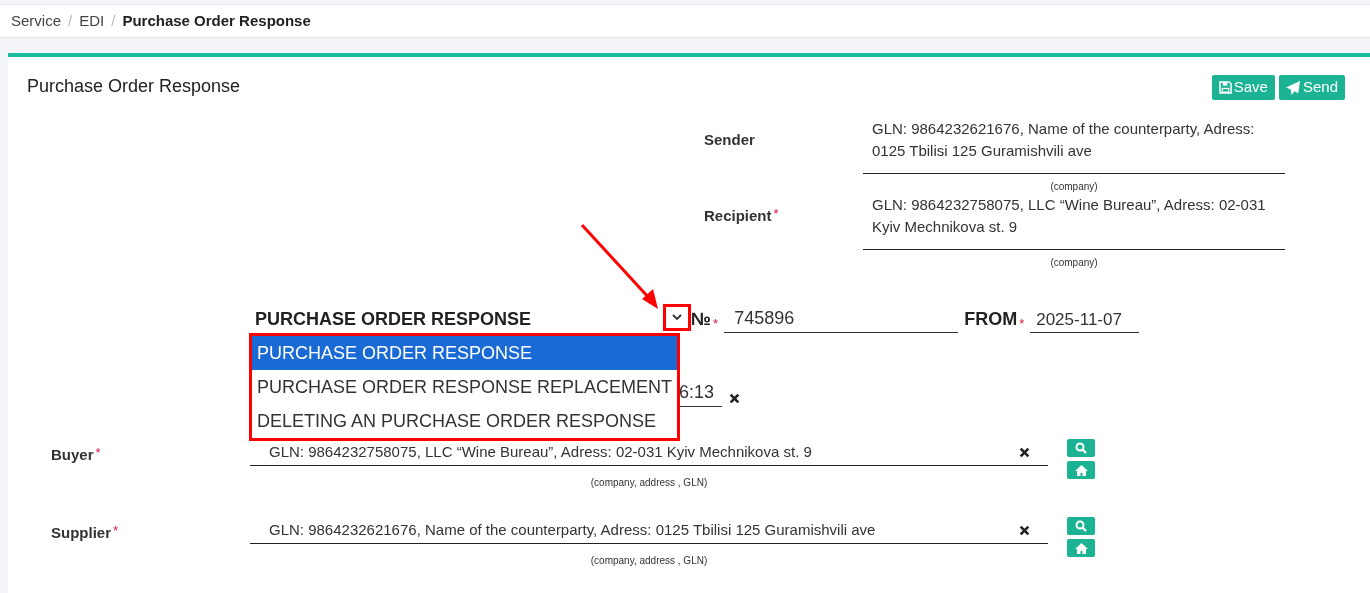  I want to click on breadcrumb-link: Service, so click(36, 21).